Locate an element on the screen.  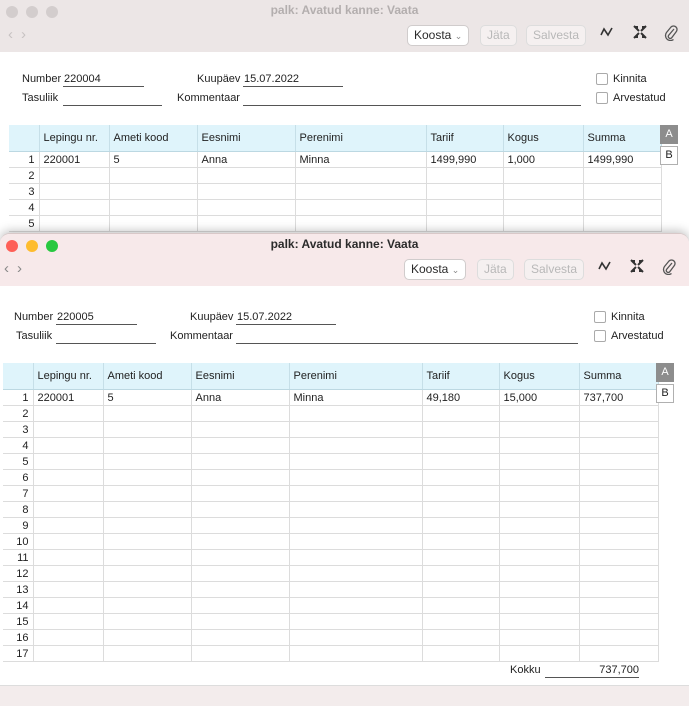
table-row: 11 is located at coordinates (331, 557).